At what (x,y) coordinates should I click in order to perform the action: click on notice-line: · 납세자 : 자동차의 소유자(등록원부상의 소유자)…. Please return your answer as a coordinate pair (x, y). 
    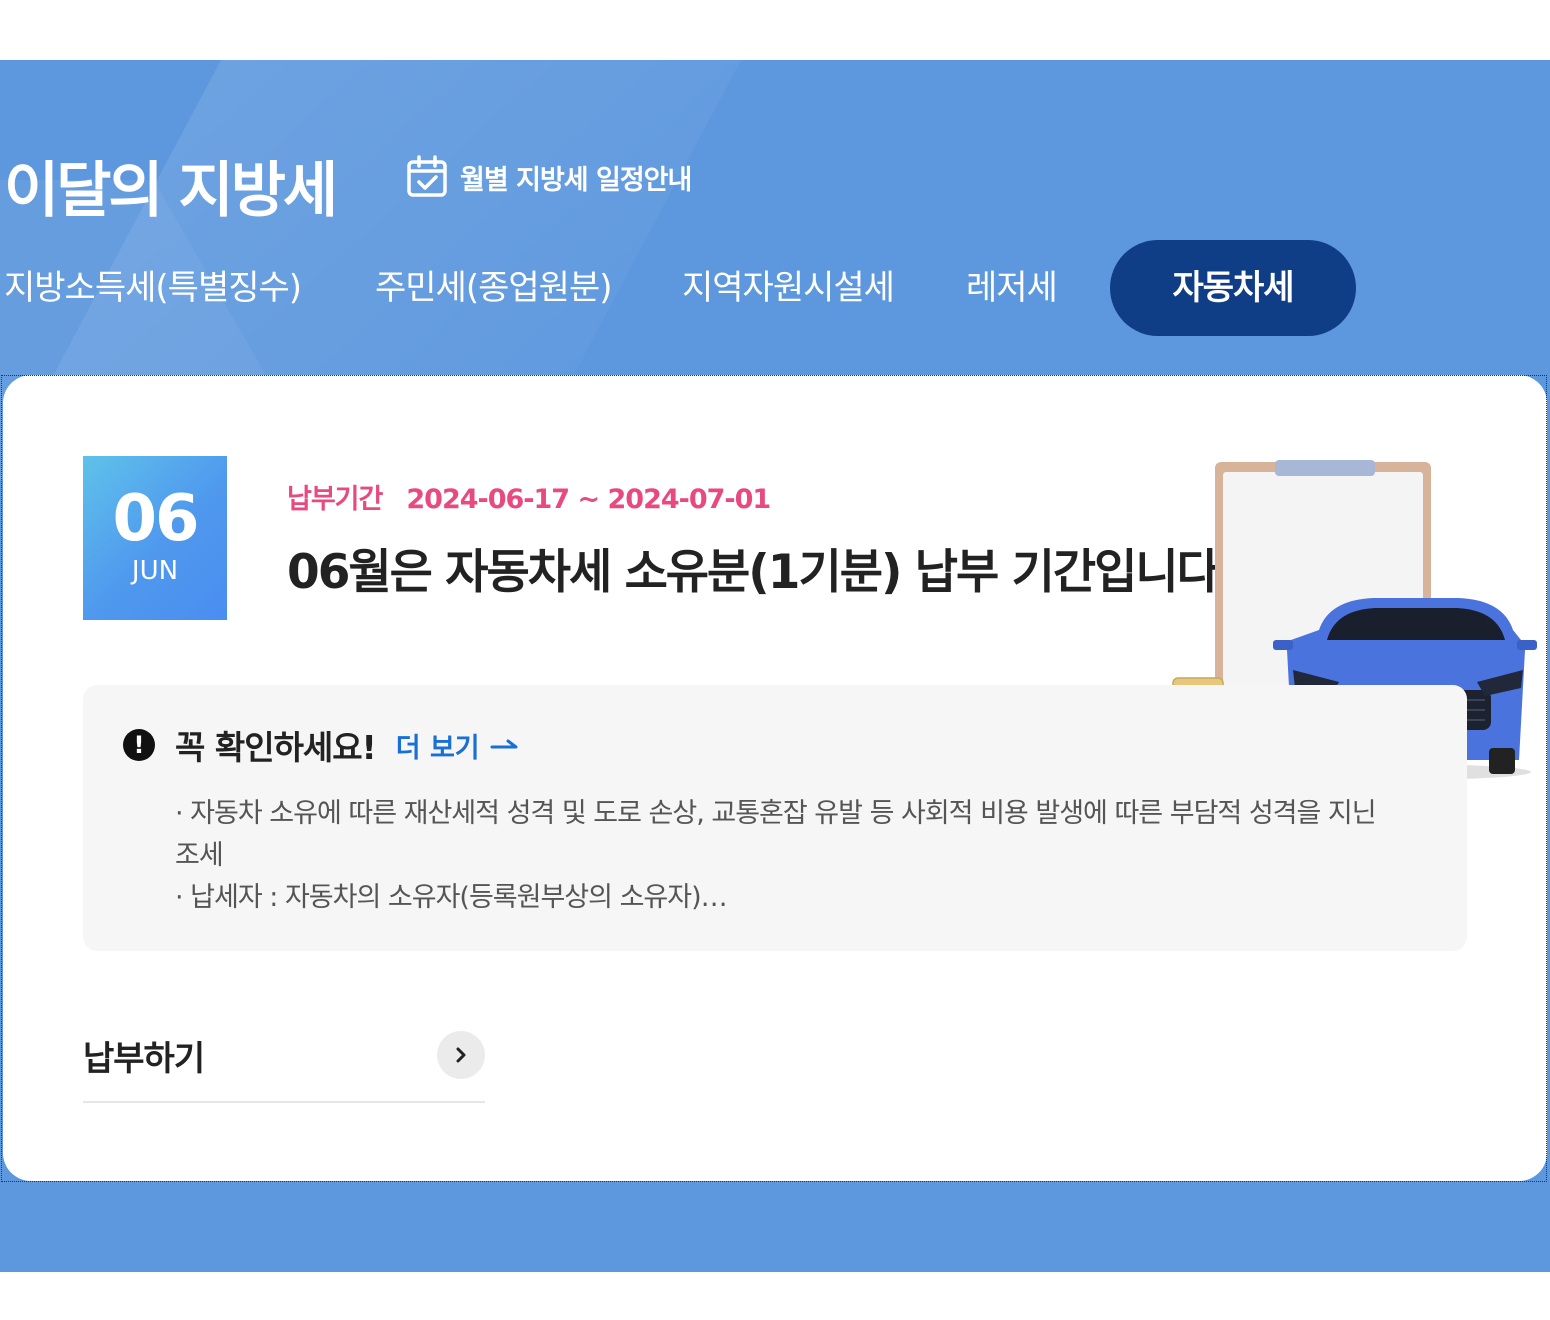
    Looking at the image, I should click on (451, 897).